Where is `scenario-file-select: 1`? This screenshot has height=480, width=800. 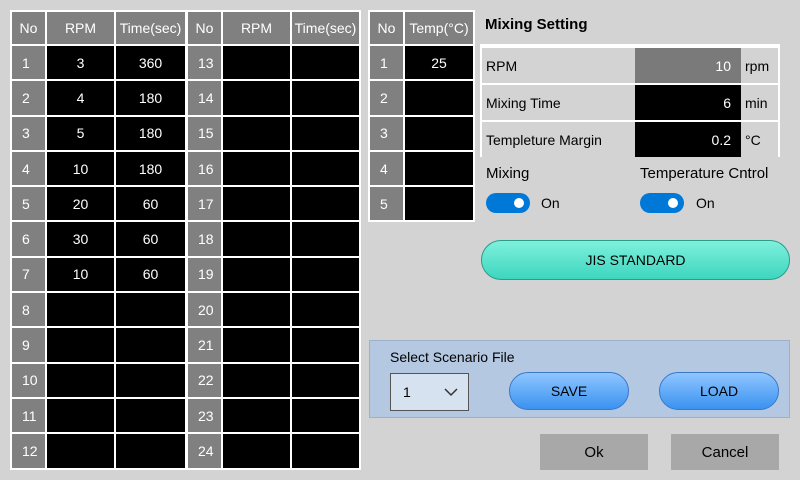 scenario-file-select: 1 is located at coordinates (429, 392).